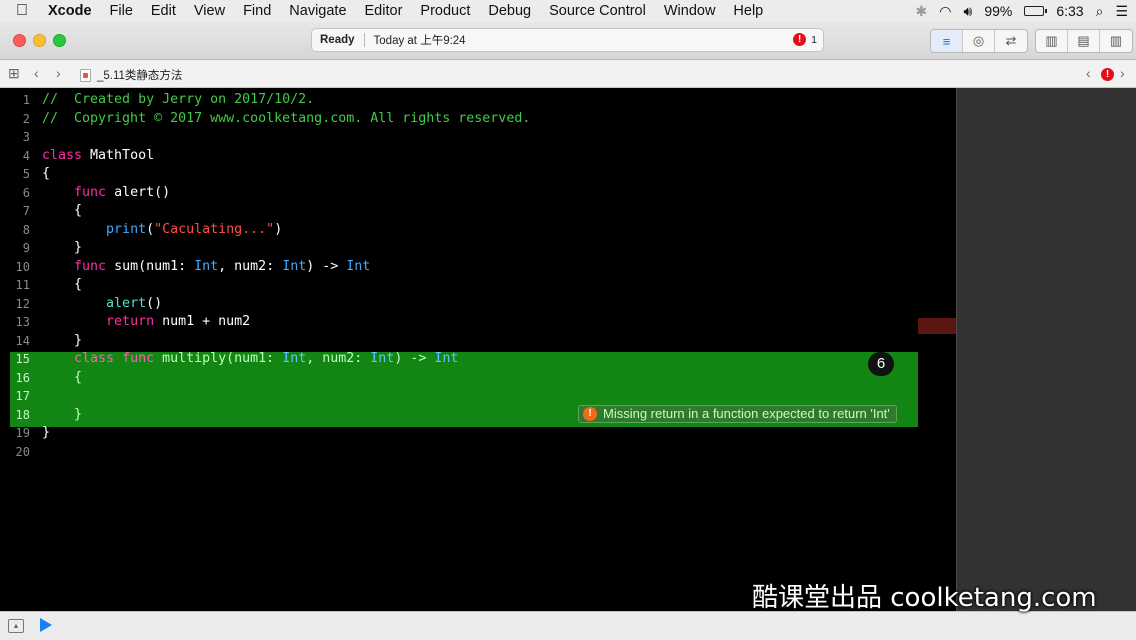 The image size is (1136, 640). What do you see at coordinates (131, 75) in the screenshot?
I see `jump-bar-file: _5.11类静态方法` at bounding box center [131, 75].